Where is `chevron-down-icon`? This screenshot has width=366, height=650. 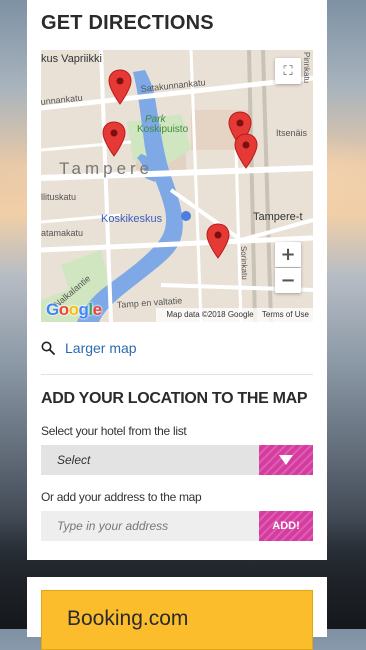 chevron-down-icon is located at coordinates (286, 460).